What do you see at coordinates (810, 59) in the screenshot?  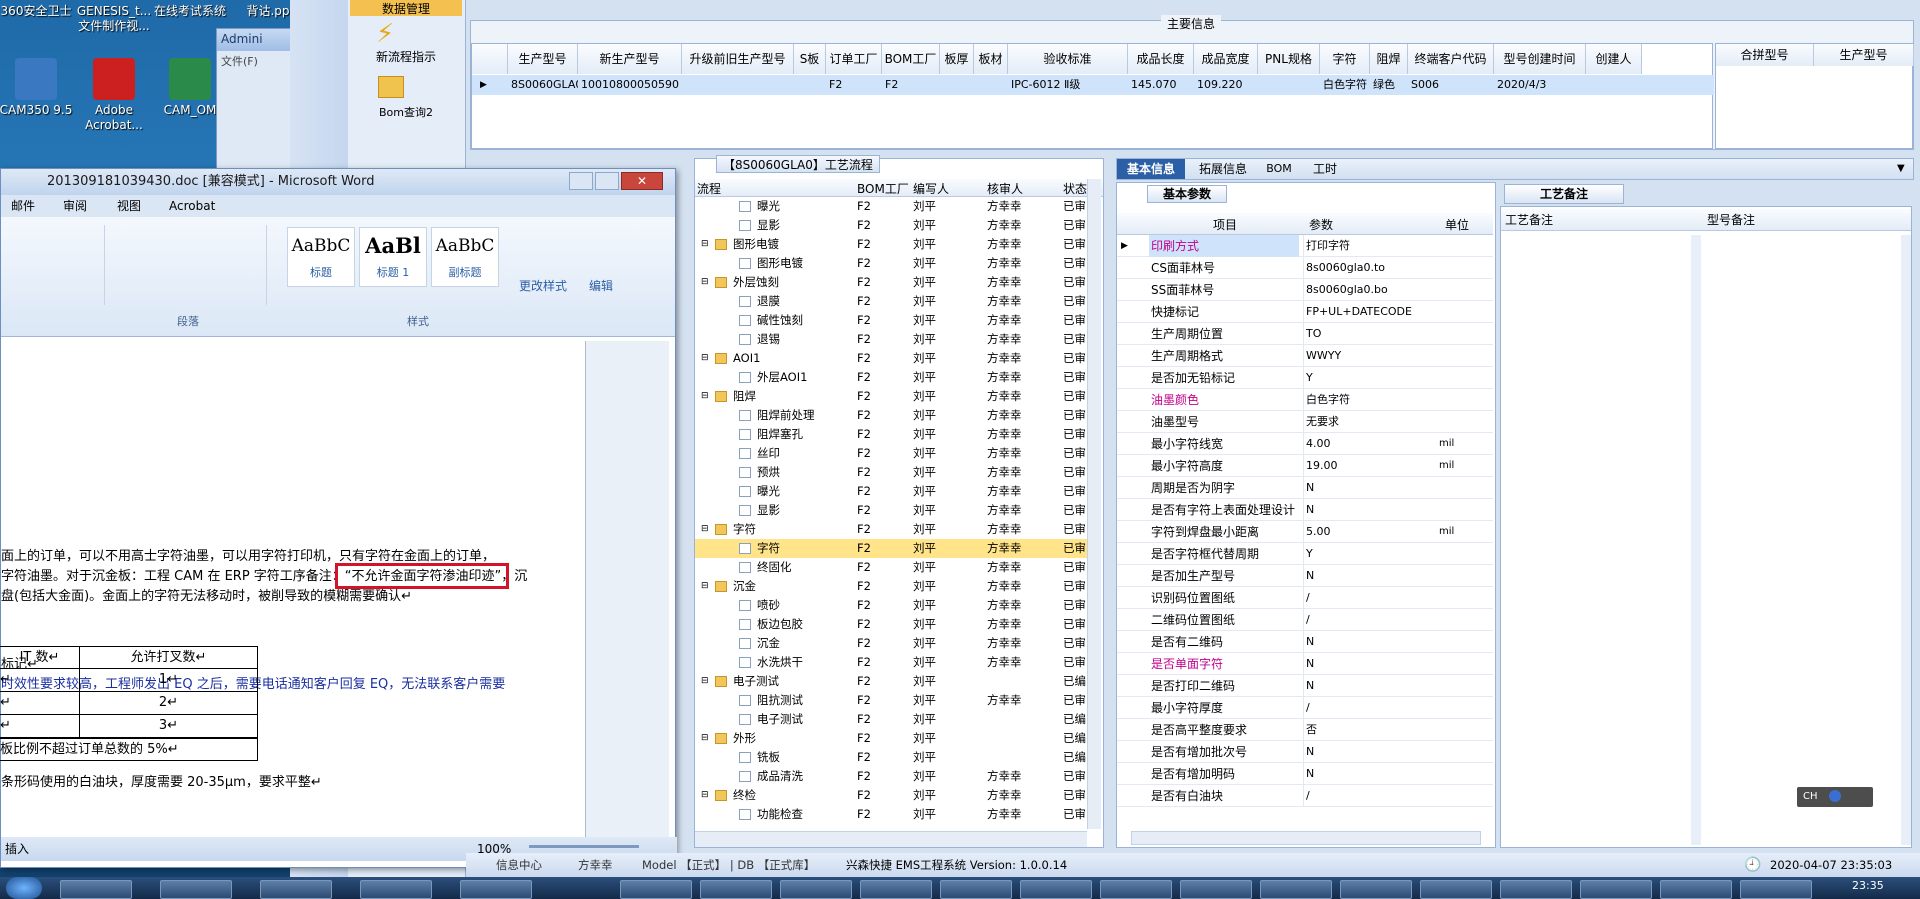 I see `main-col-header: S板` at bounding box center [810, 59].